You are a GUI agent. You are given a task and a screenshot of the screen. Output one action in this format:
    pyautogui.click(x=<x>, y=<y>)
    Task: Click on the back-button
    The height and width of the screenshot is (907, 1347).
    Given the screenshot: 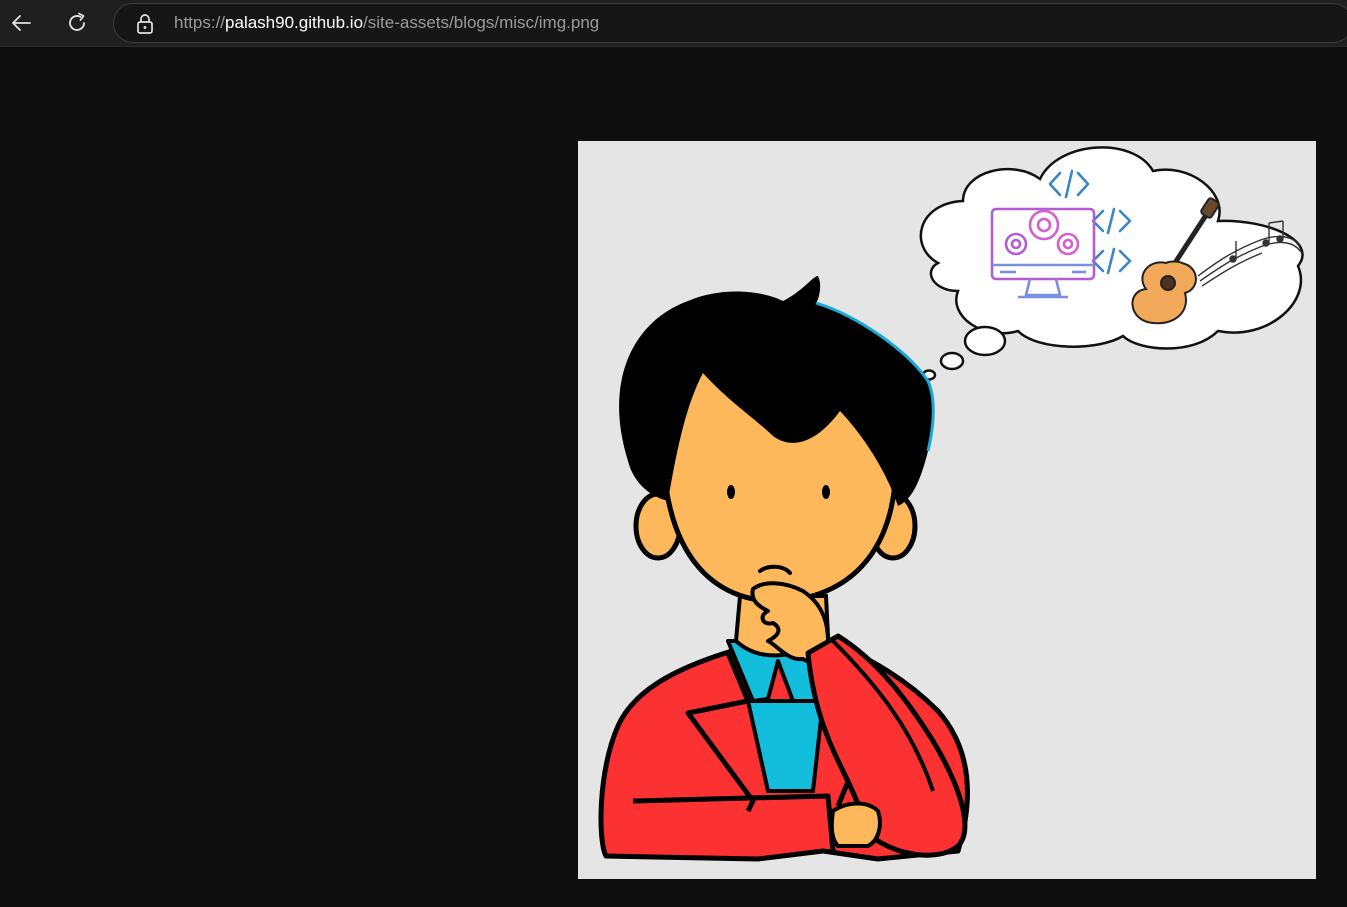 What is the action you would take?
    pyautogui.click(x=22, y=23)
    